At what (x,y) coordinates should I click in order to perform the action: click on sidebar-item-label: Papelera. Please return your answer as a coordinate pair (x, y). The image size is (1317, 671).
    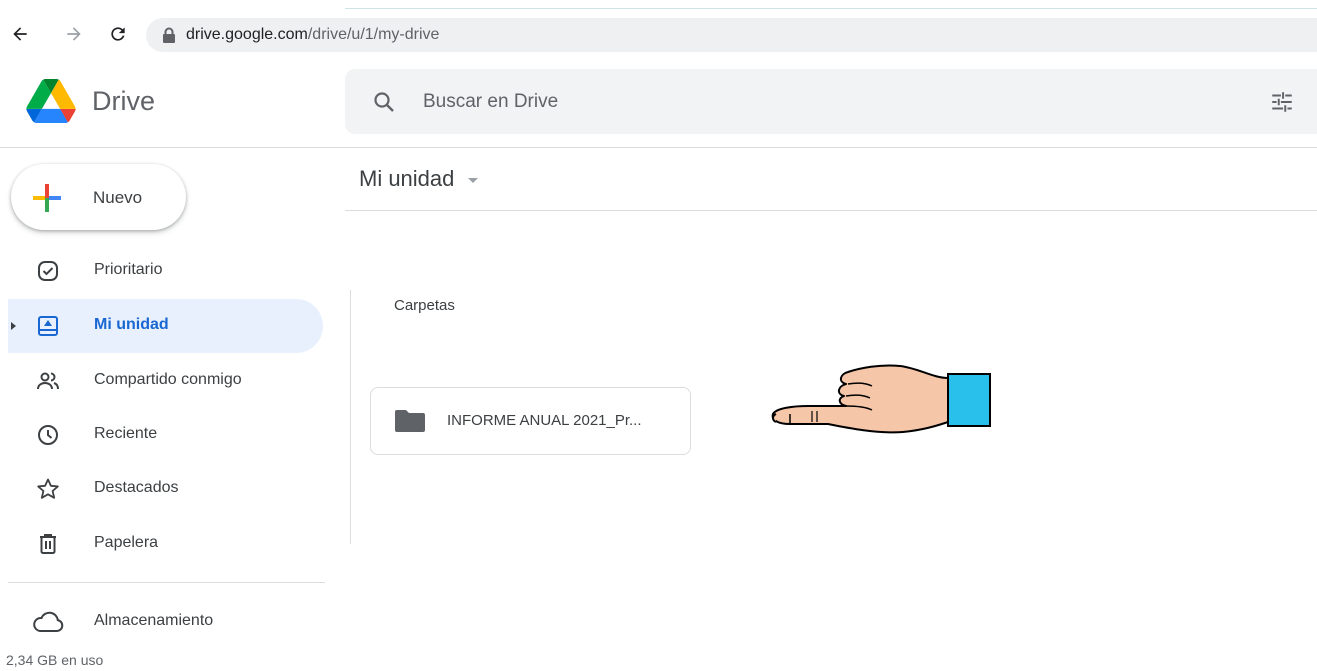
    Looking at the image, I should click on (126, 542).